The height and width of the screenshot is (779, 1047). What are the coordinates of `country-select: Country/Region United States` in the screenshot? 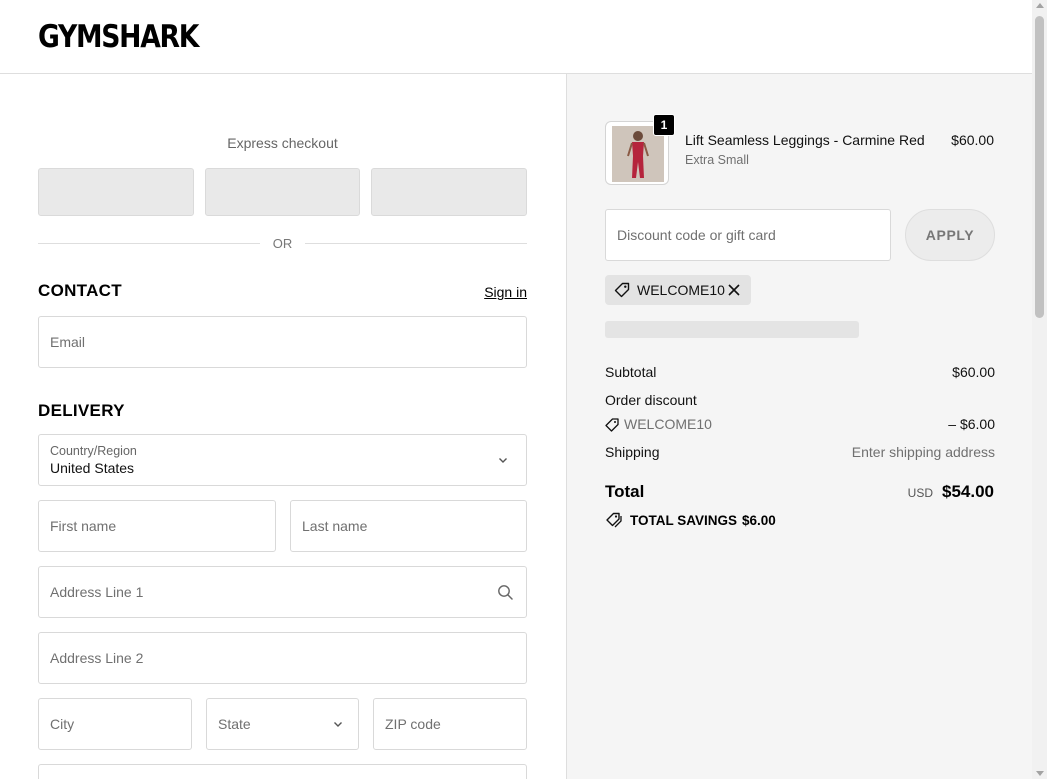 It's located at (282, 460).